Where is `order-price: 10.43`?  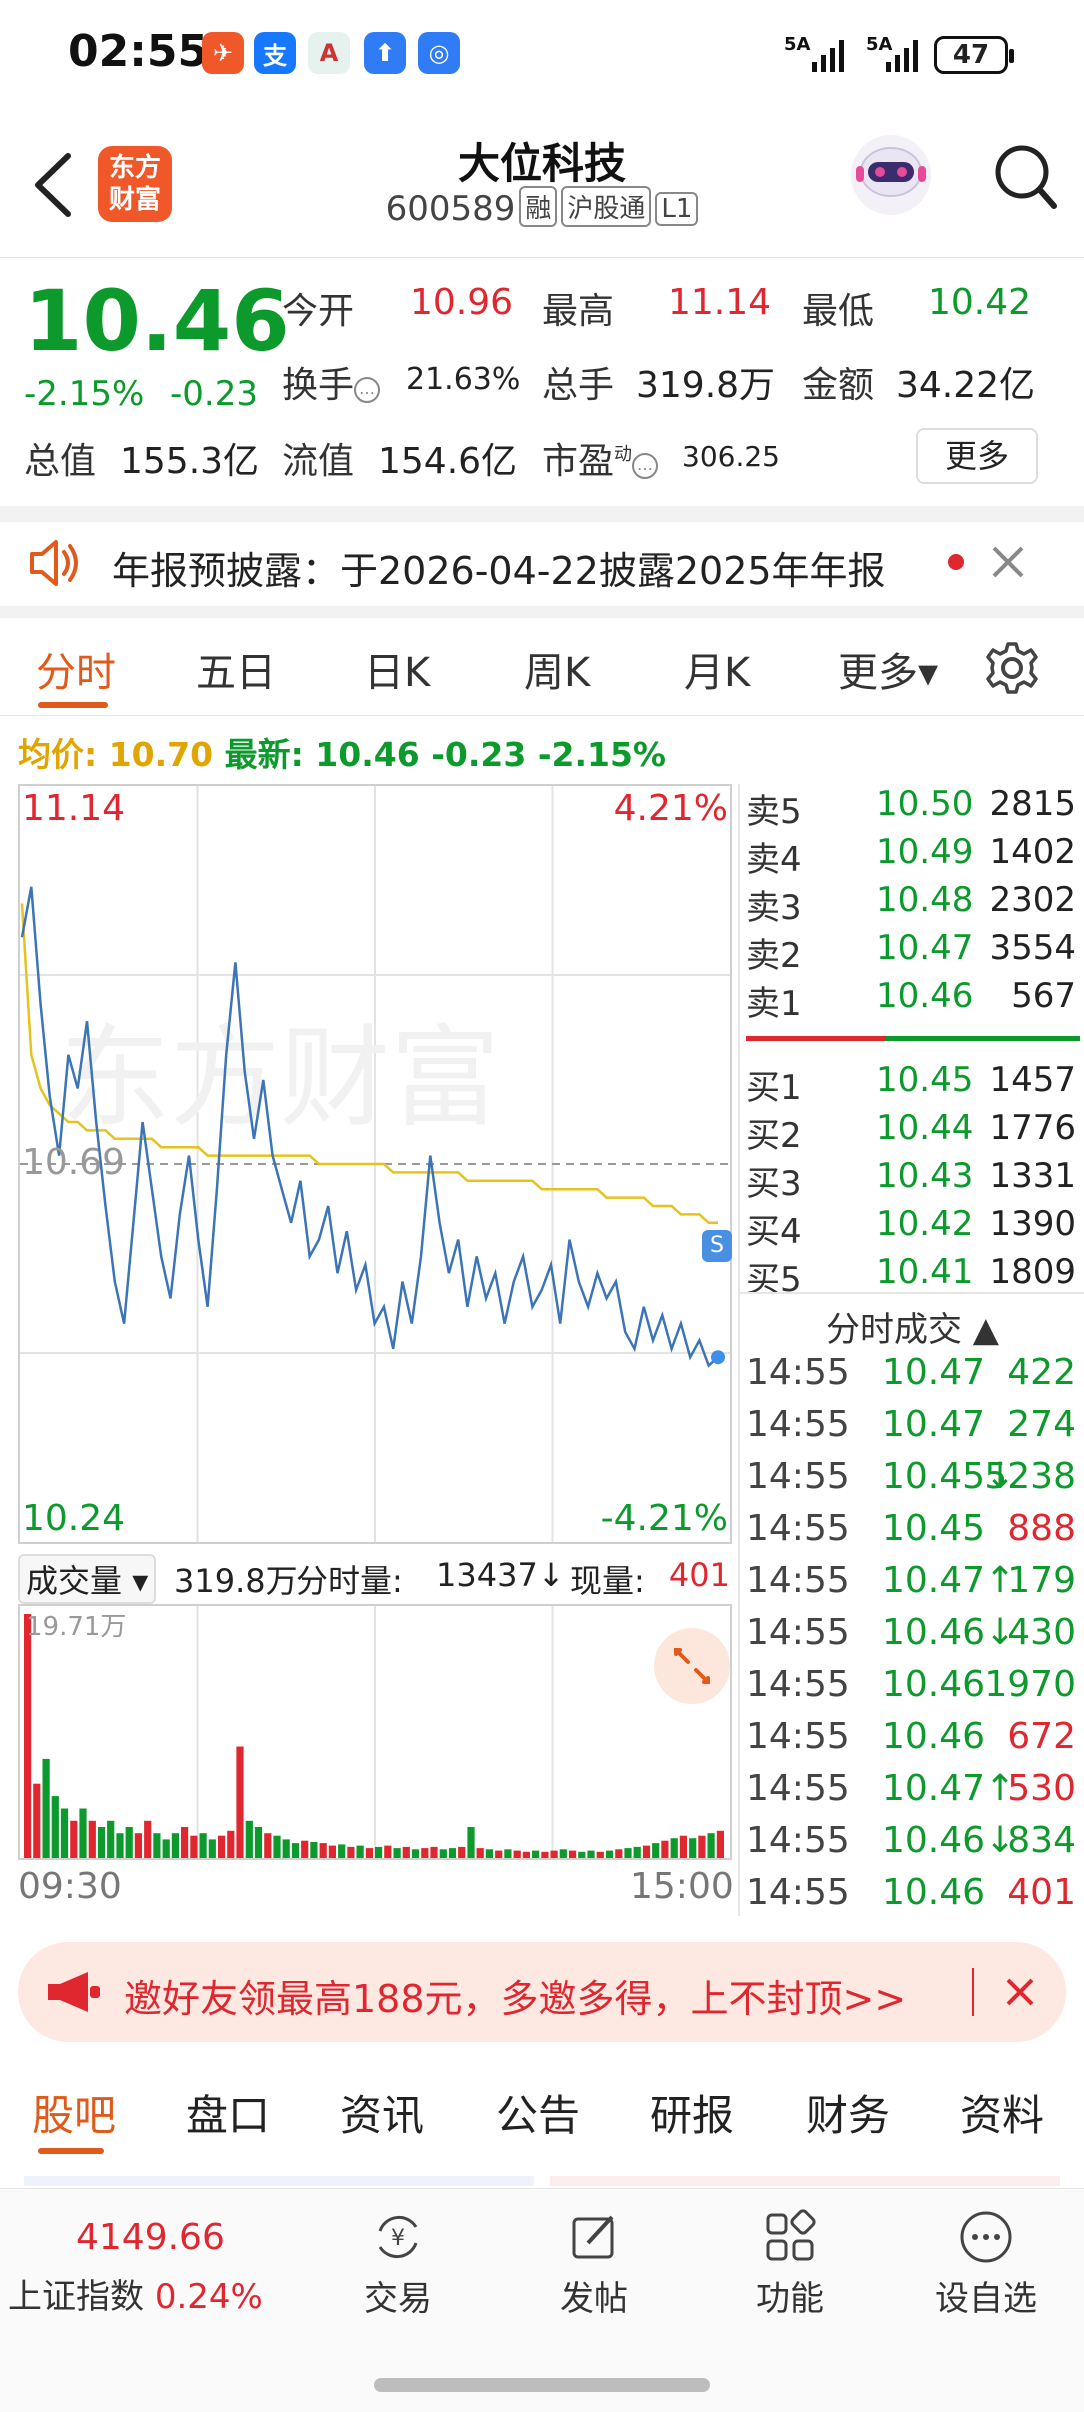 order-price: 10.43 is located at coordinates (925, 1176).